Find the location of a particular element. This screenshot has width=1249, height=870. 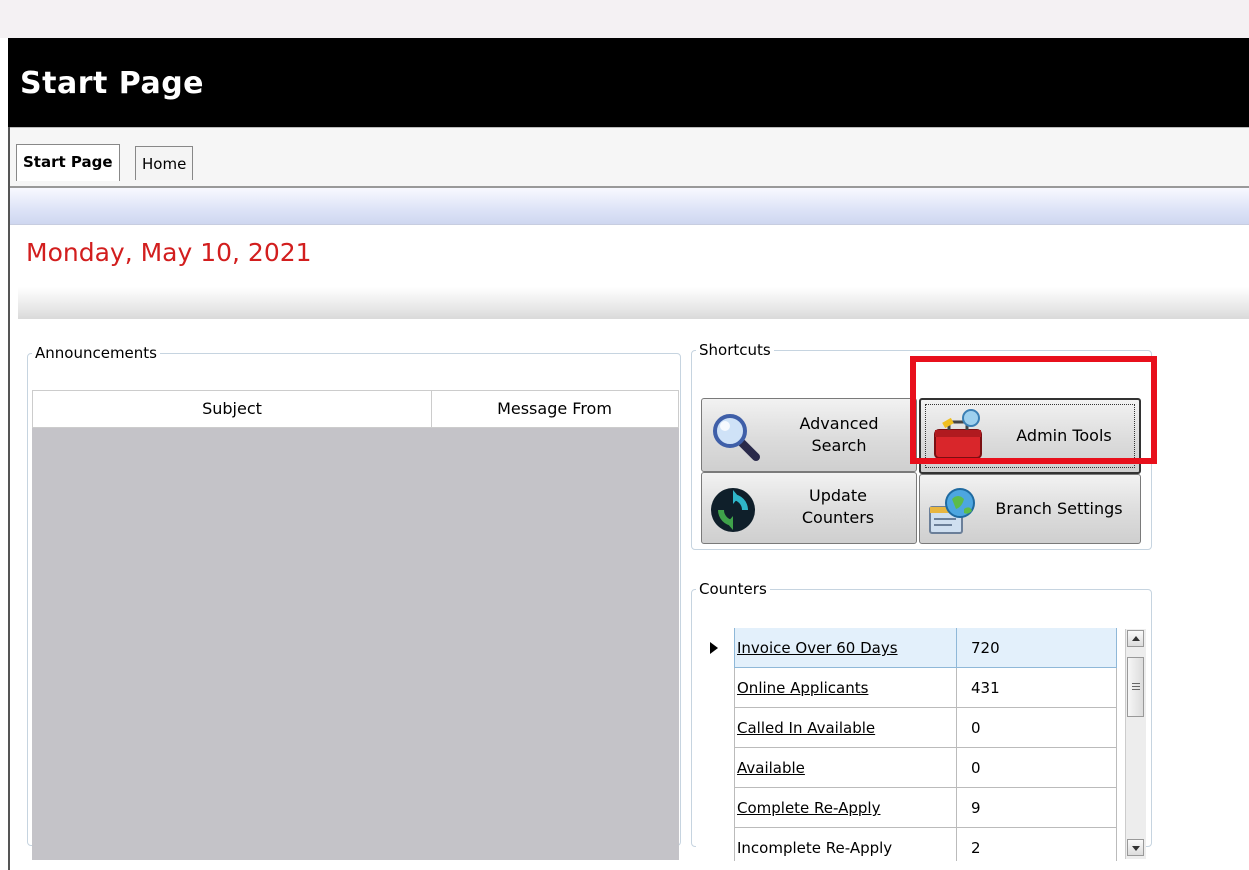

counter-row: Called In Available 0 is located at coordinates (911, 728).